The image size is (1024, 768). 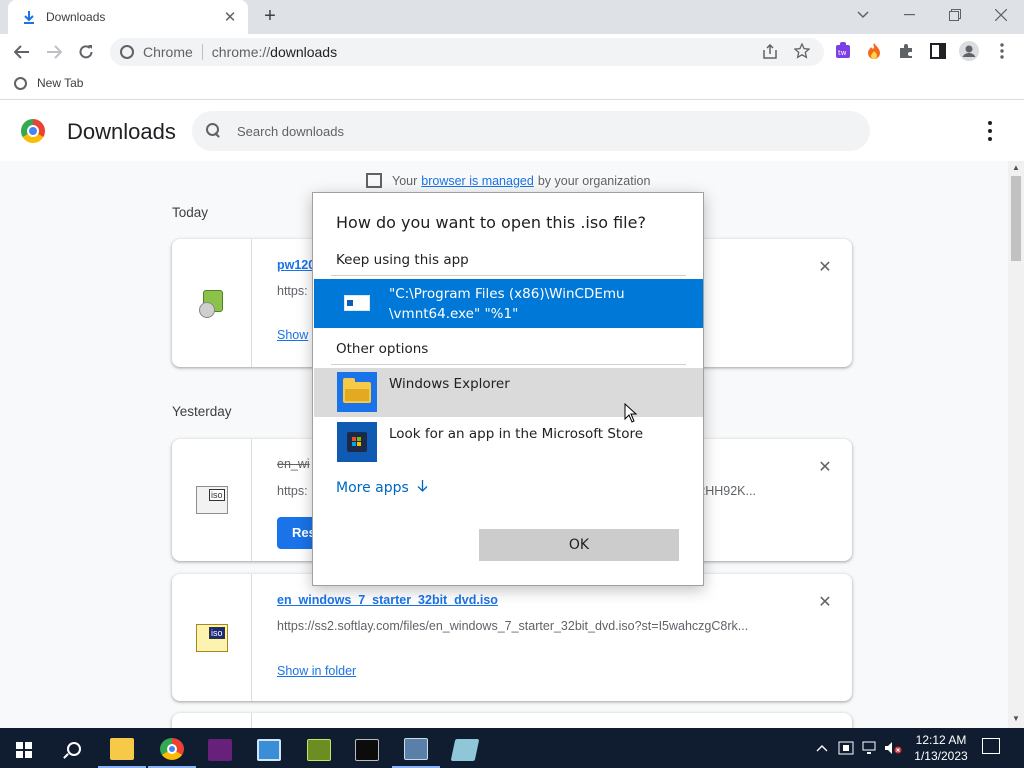 What do you see at coordinates (870, 748) in the screenshot?
I see `network-icon` at bounding box center [870, 748].